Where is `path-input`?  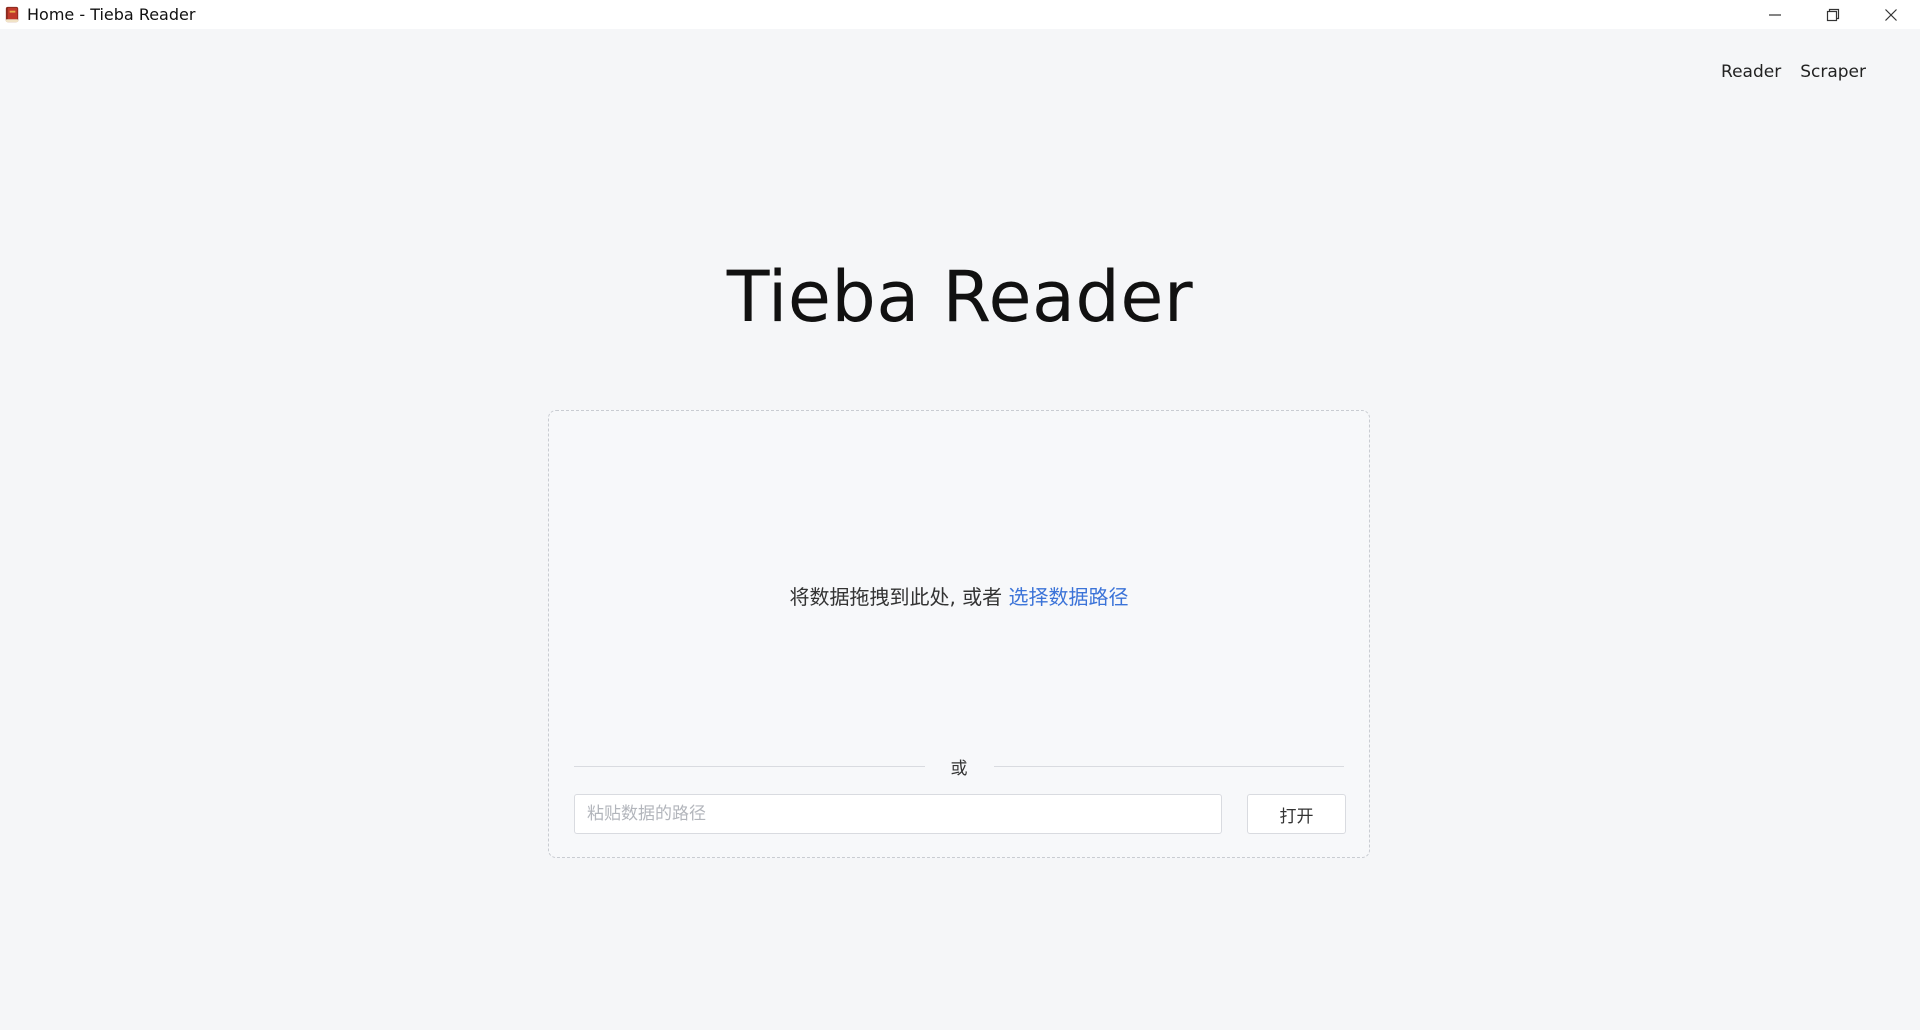 path-input is located at coordinates (898, 814).